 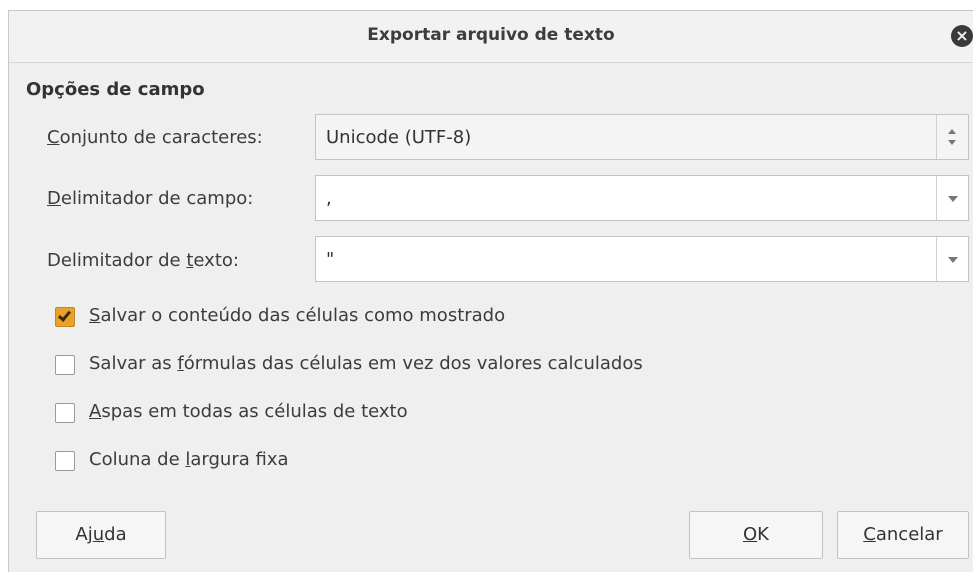 I want to click on text-delimiter-dropdown-button, so click(x=952, y=259).